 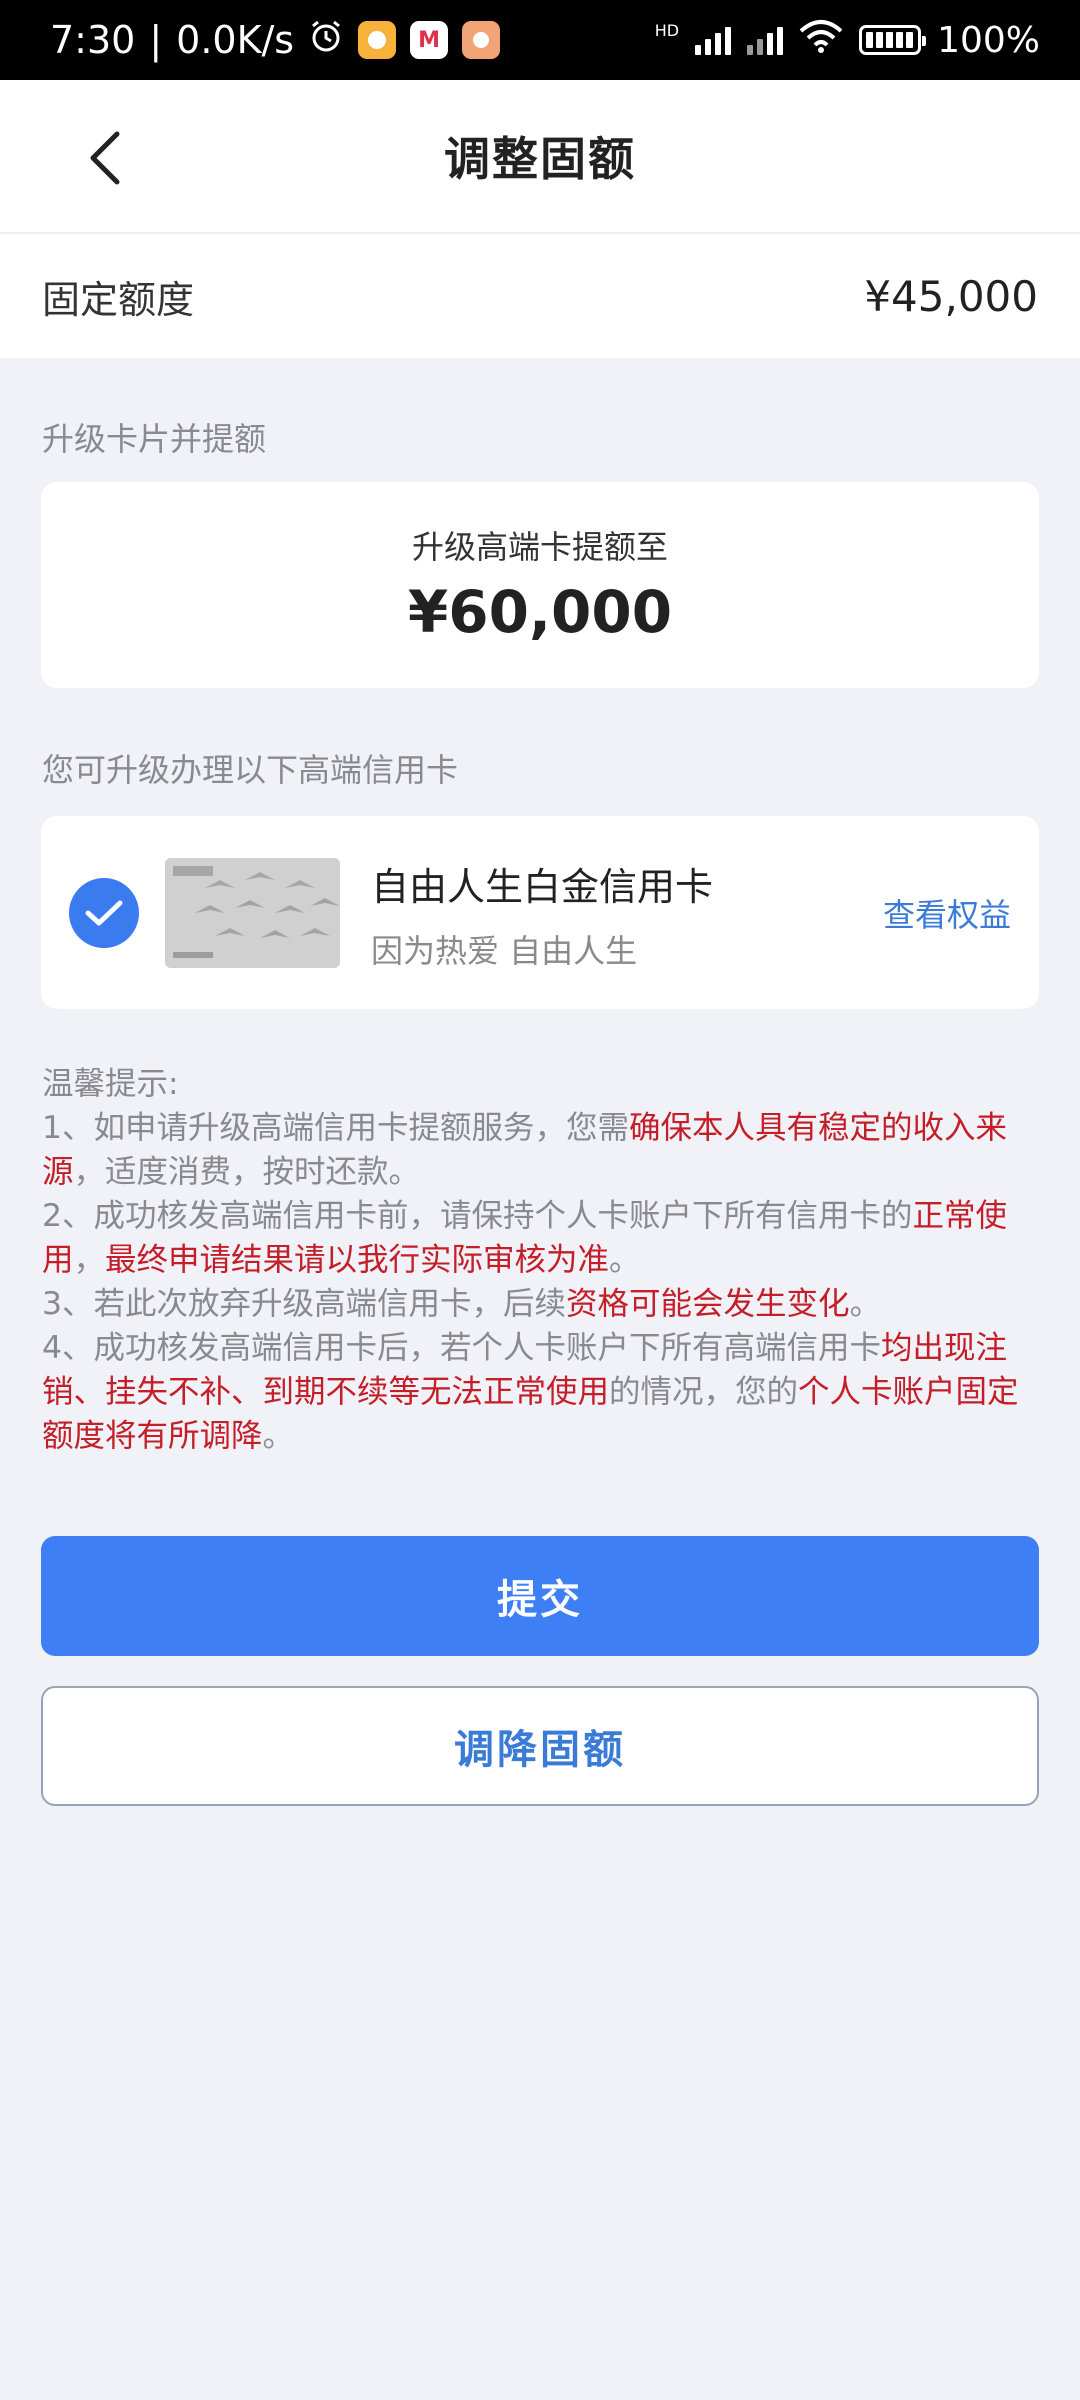 I want to click on nav-header: 调整固额, so click(x=540, y=156).